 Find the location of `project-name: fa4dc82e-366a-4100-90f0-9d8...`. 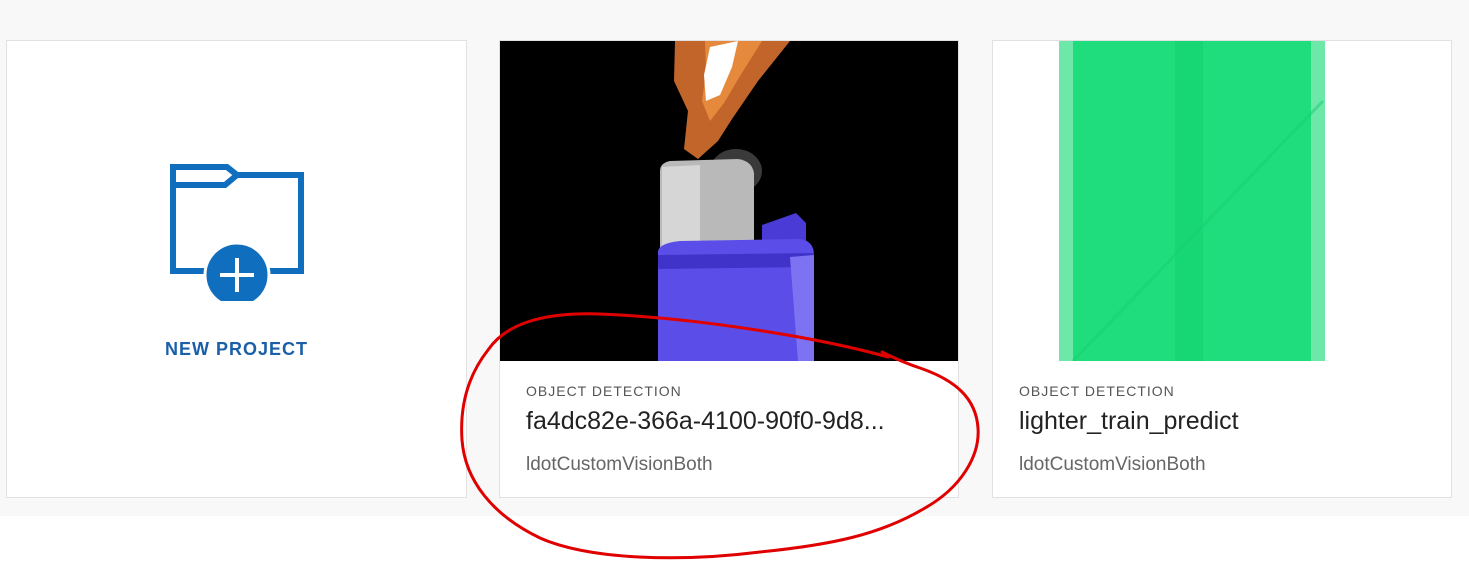

project-name: fa4dc82e-366a-4100-90f0-9d8... is located at coordinates (705, 421).